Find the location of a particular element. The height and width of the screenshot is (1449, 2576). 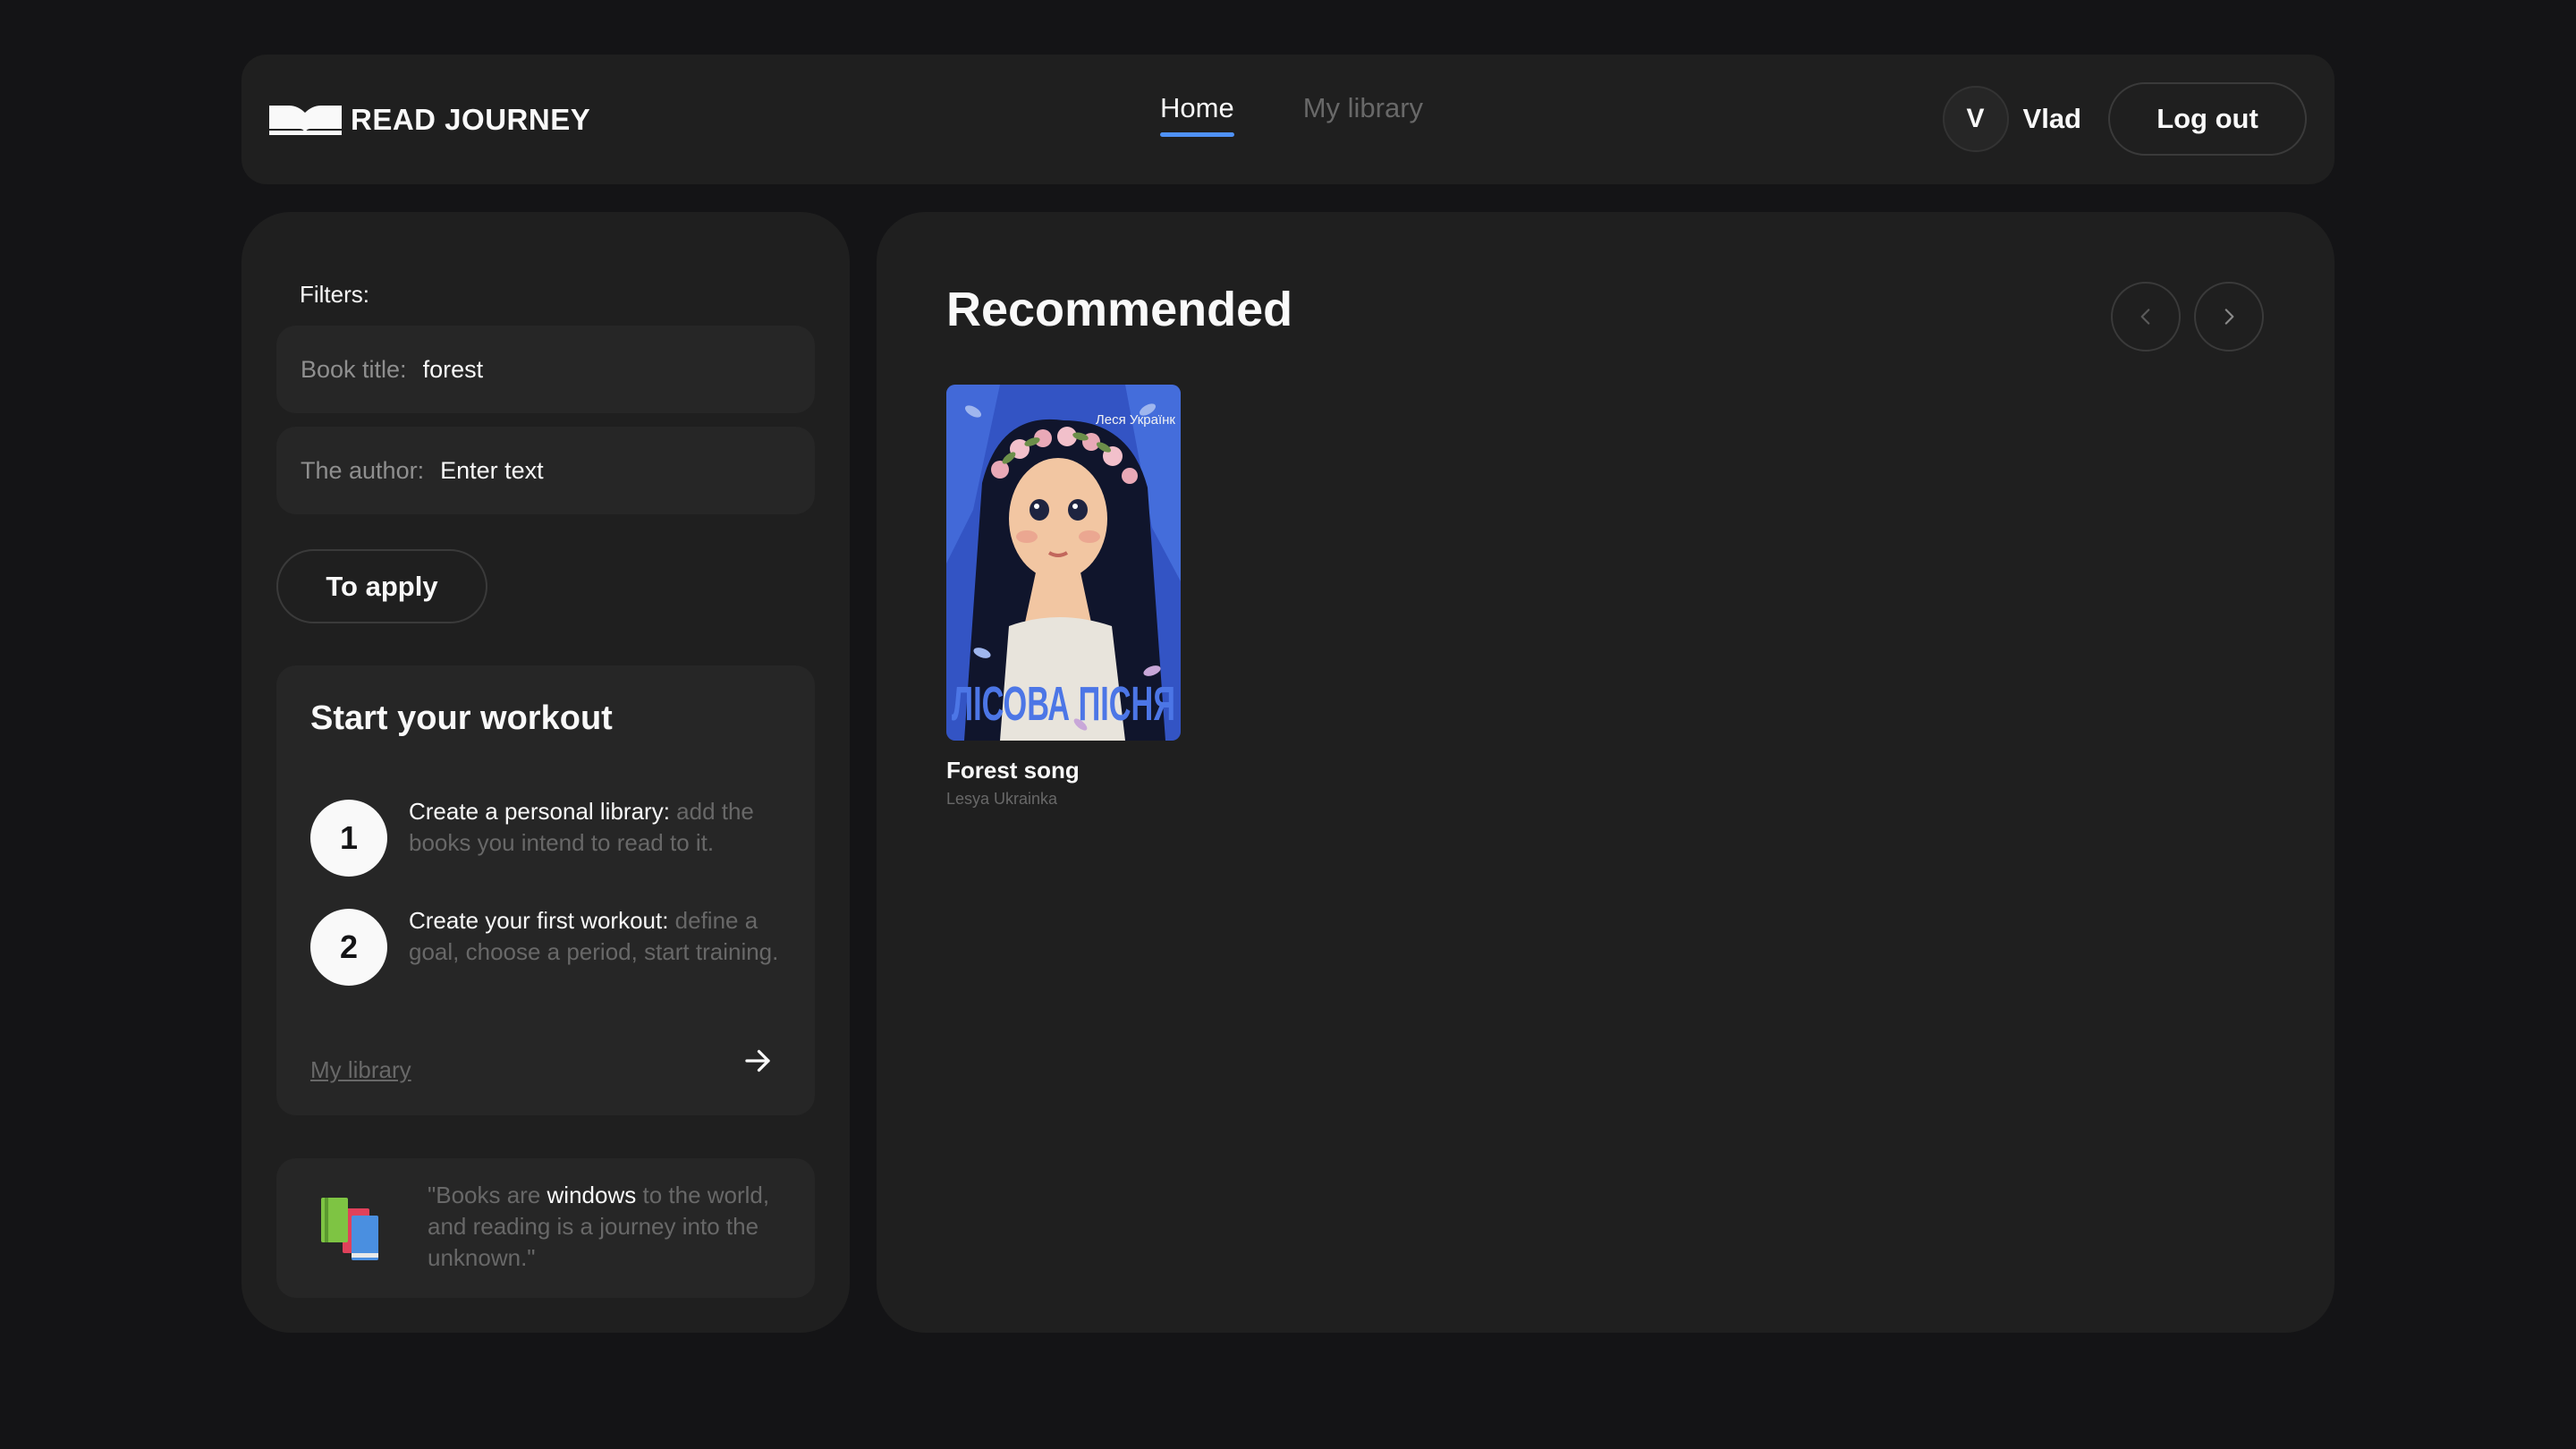

book-title-label: Book title: is located at coordinates (354, 369).